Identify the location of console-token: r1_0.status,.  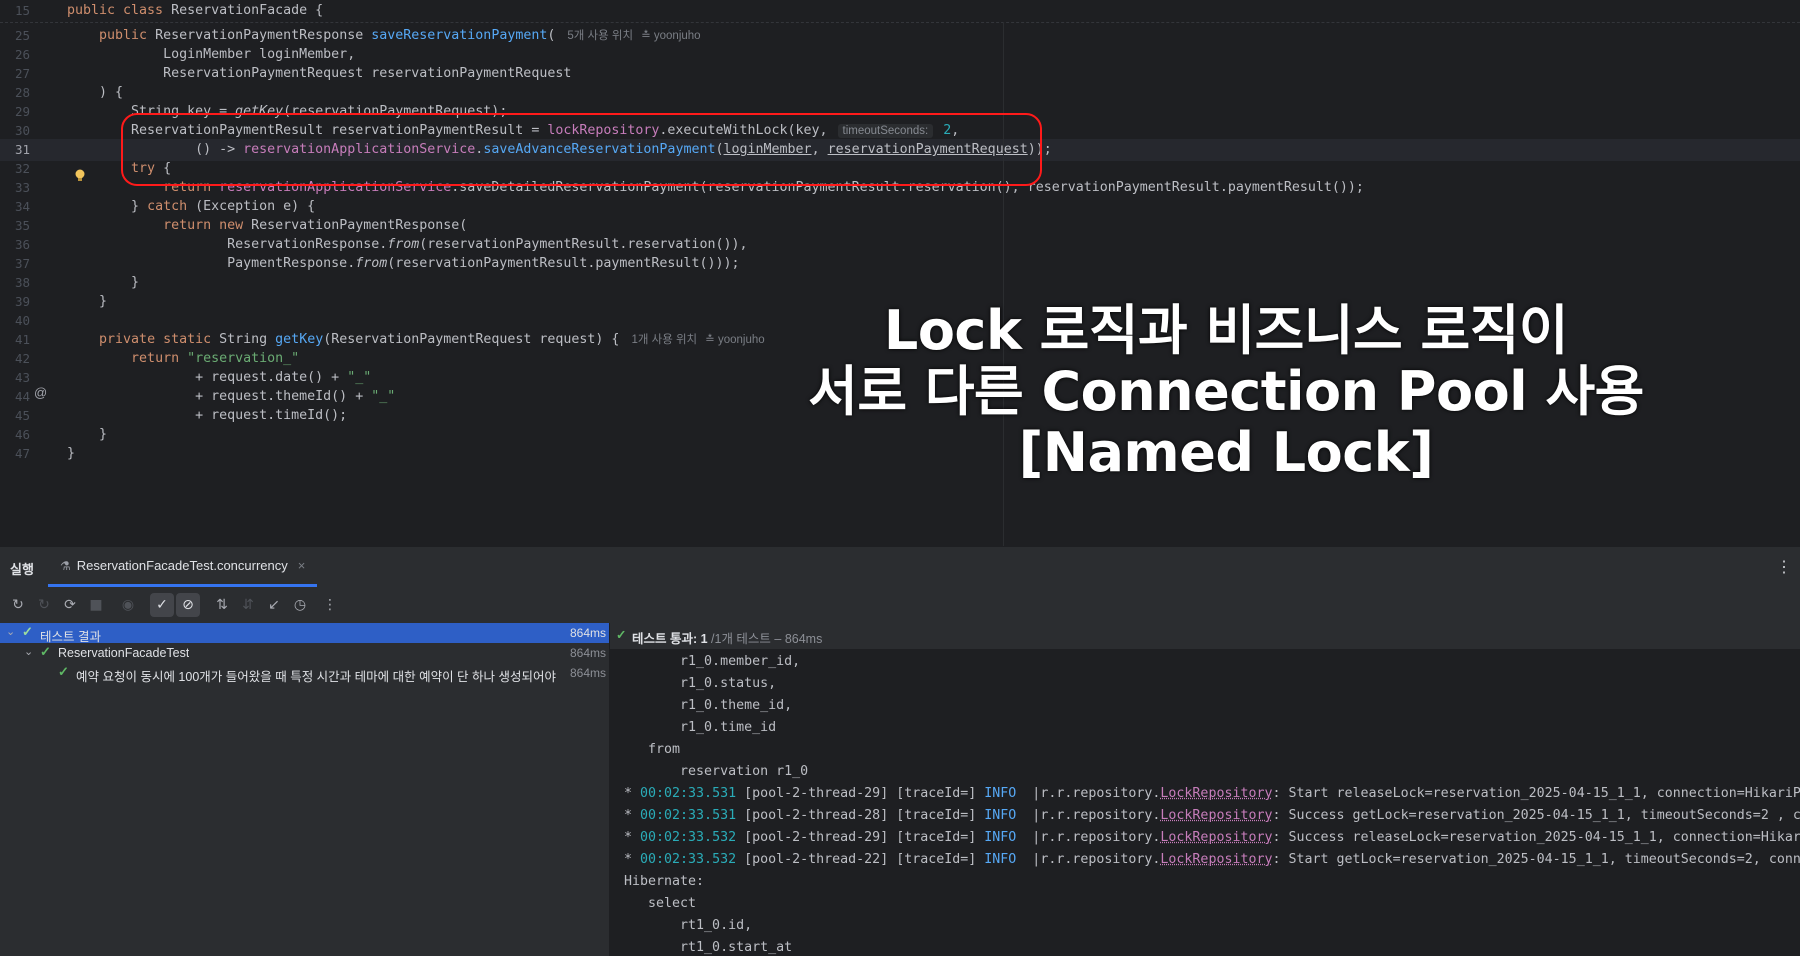
(700, 683).